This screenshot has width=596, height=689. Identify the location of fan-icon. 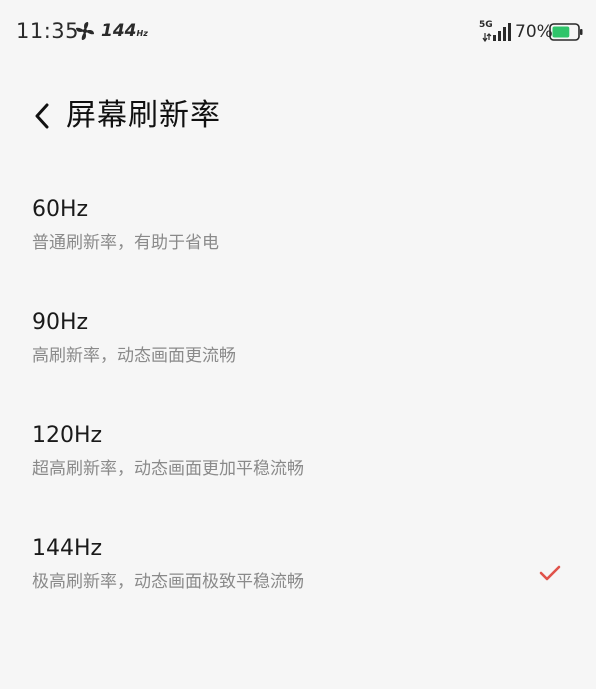
(85, 31).